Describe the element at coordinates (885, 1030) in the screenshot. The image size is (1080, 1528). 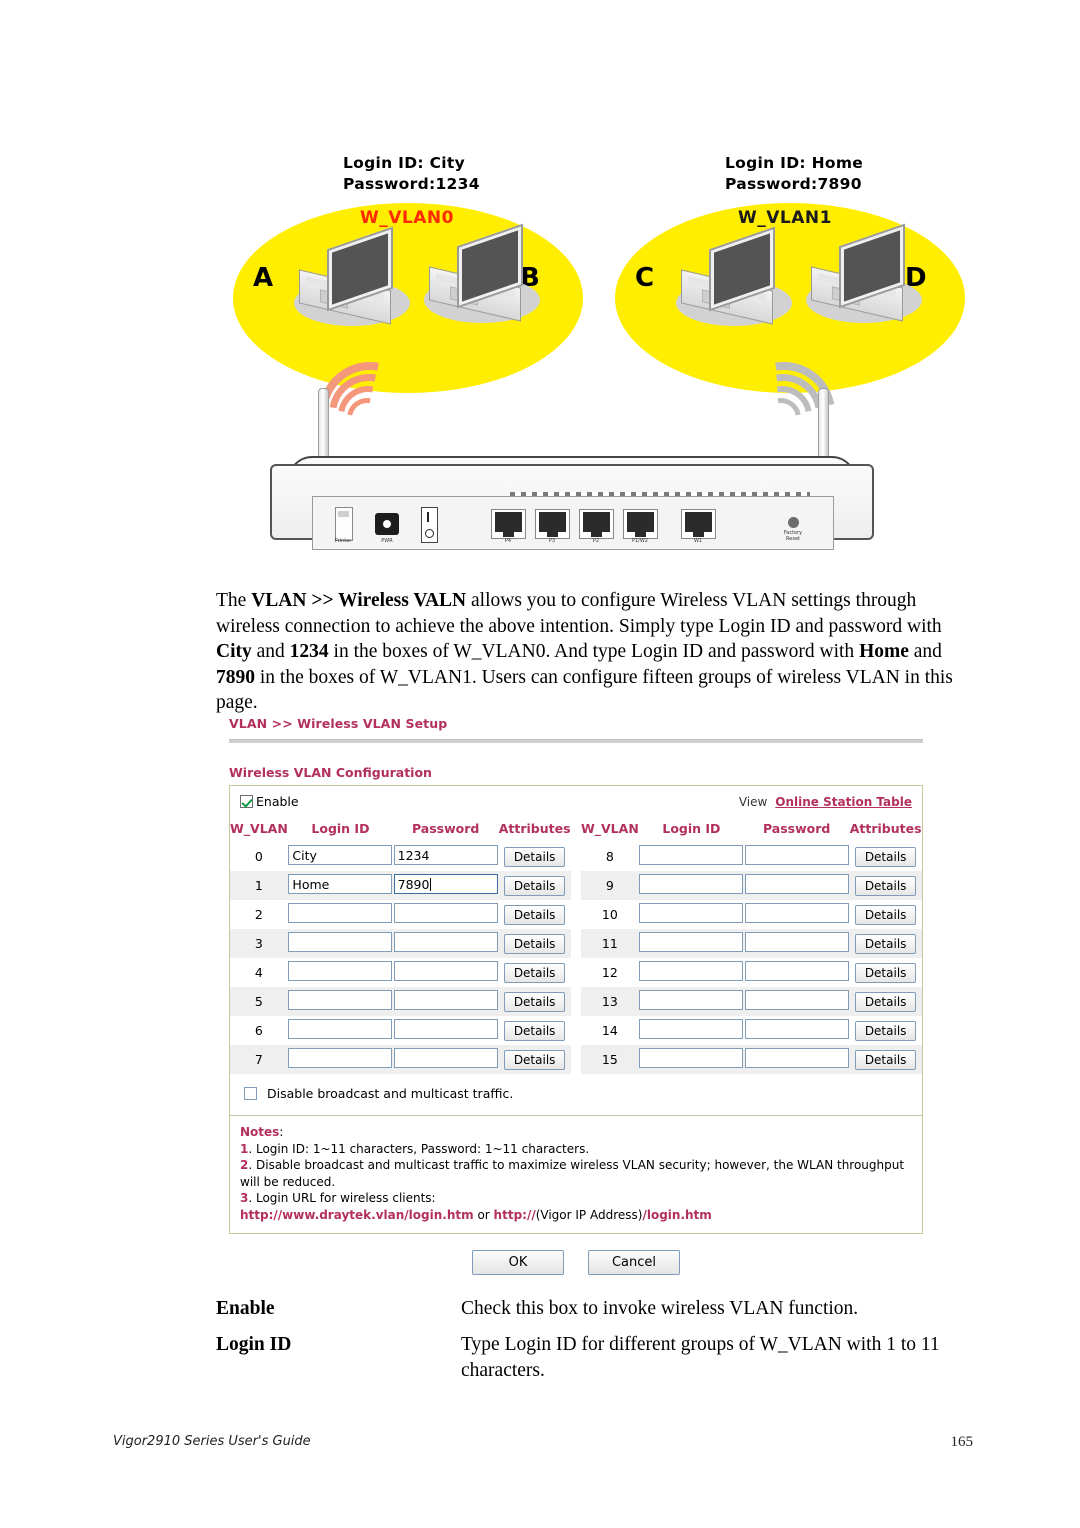
I see `details-button-right-6: Details` at that location.